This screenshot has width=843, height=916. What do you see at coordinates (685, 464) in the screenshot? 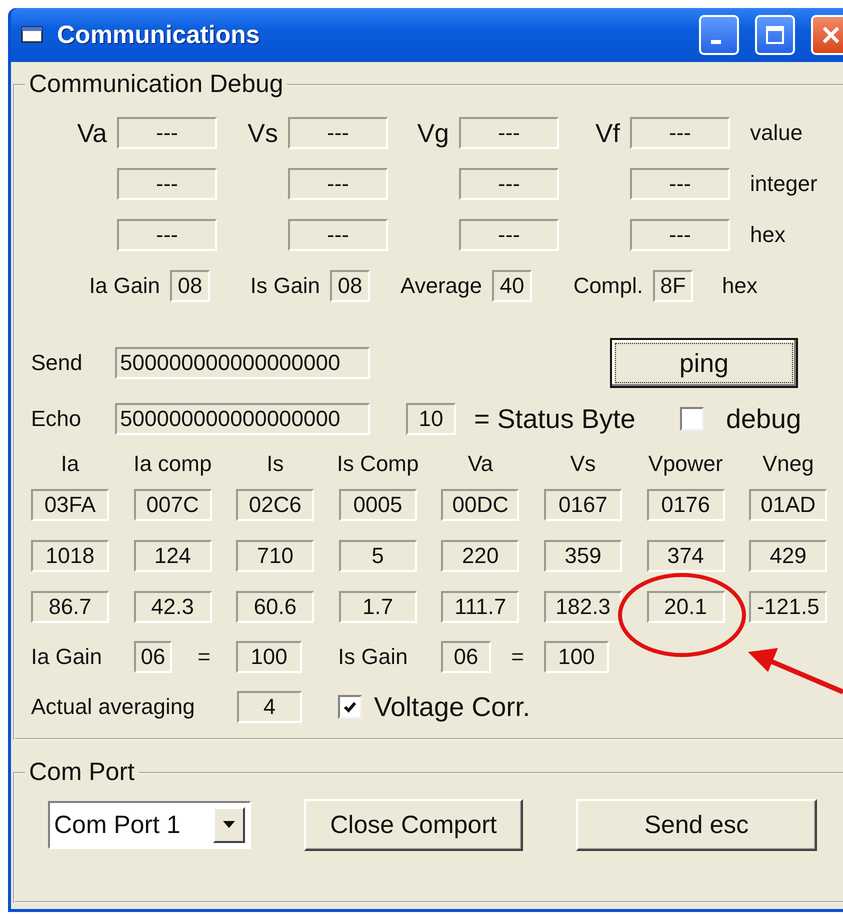
I see `column-header: Vpower` at bounding box center [685, 464].